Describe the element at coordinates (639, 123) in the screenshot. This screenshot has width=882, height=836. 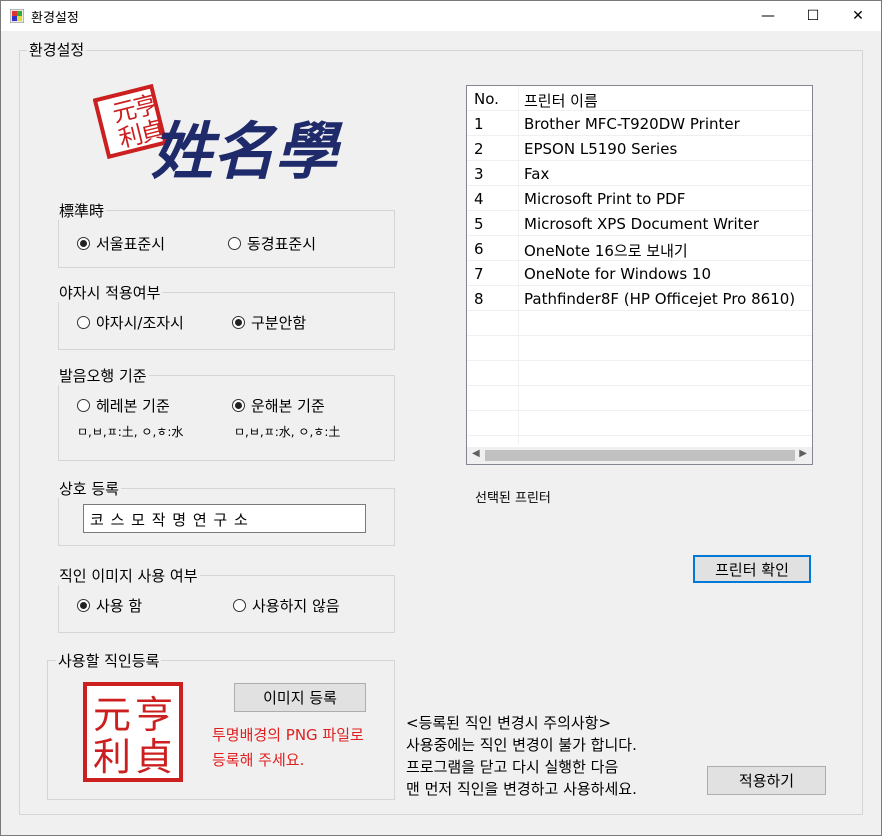
I see `list-item: 1 Brother MFC-T920DW Printer` at that location.